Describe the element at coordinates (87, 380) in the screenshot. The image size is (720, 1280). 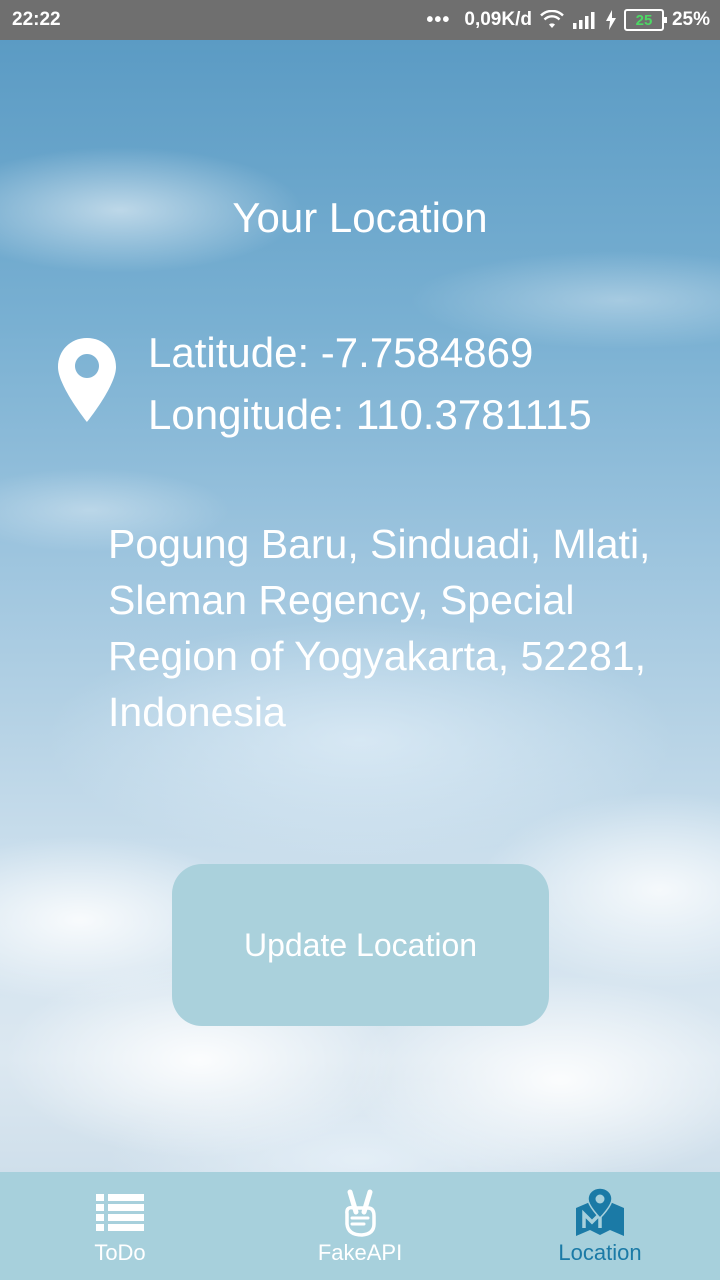
I see `location-pin-icon` at that location.